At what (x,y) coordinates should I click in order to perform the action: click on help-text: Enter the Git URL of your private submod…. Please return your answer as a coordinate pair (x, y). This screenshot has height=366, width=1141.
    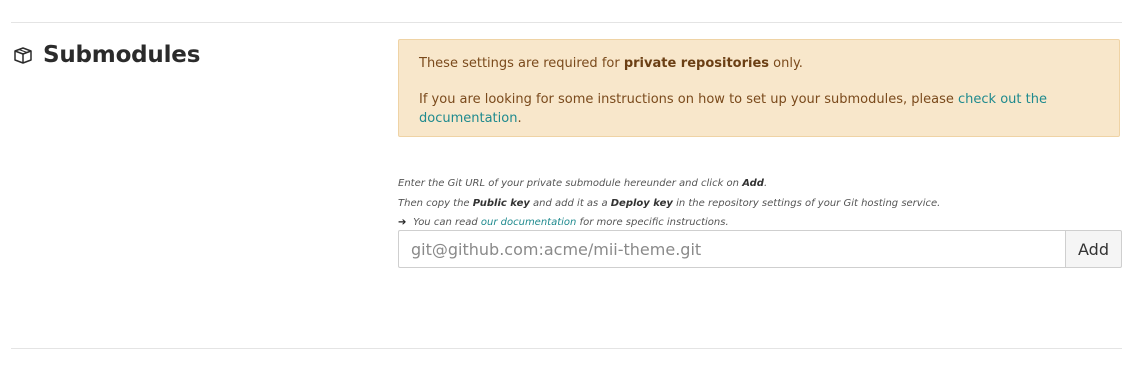
    Looking at the image, I should click on (760, 203).